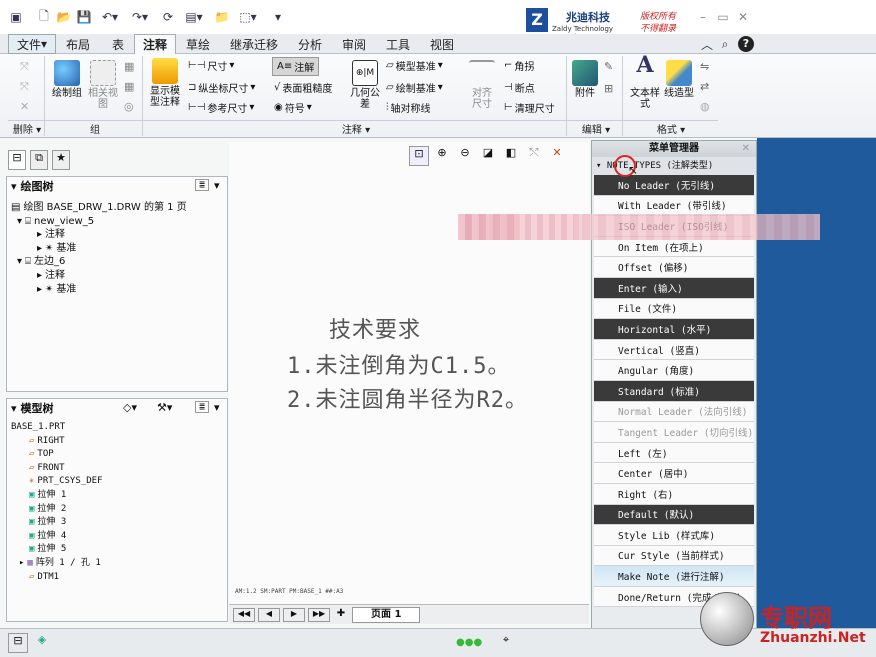 Image resolution: width=876 pixels, height=657 pixels. Describe the element at coordinates (671, 128) in the screenshot. I see `group-format: 格式 ▾` at that location.